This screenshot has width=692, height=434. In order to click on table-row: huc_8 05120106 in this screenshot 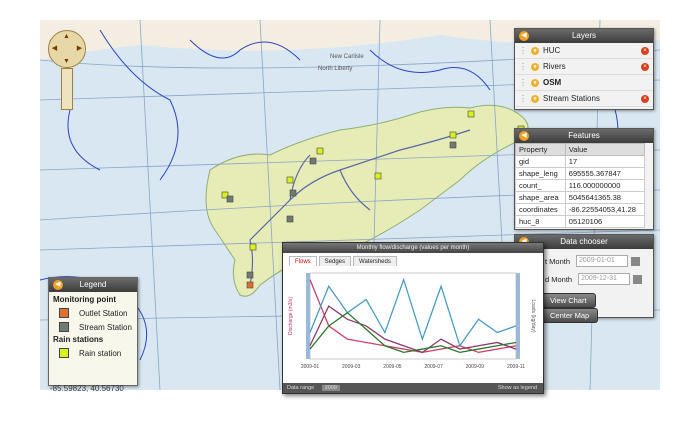, I will do `click(580, 221)`.